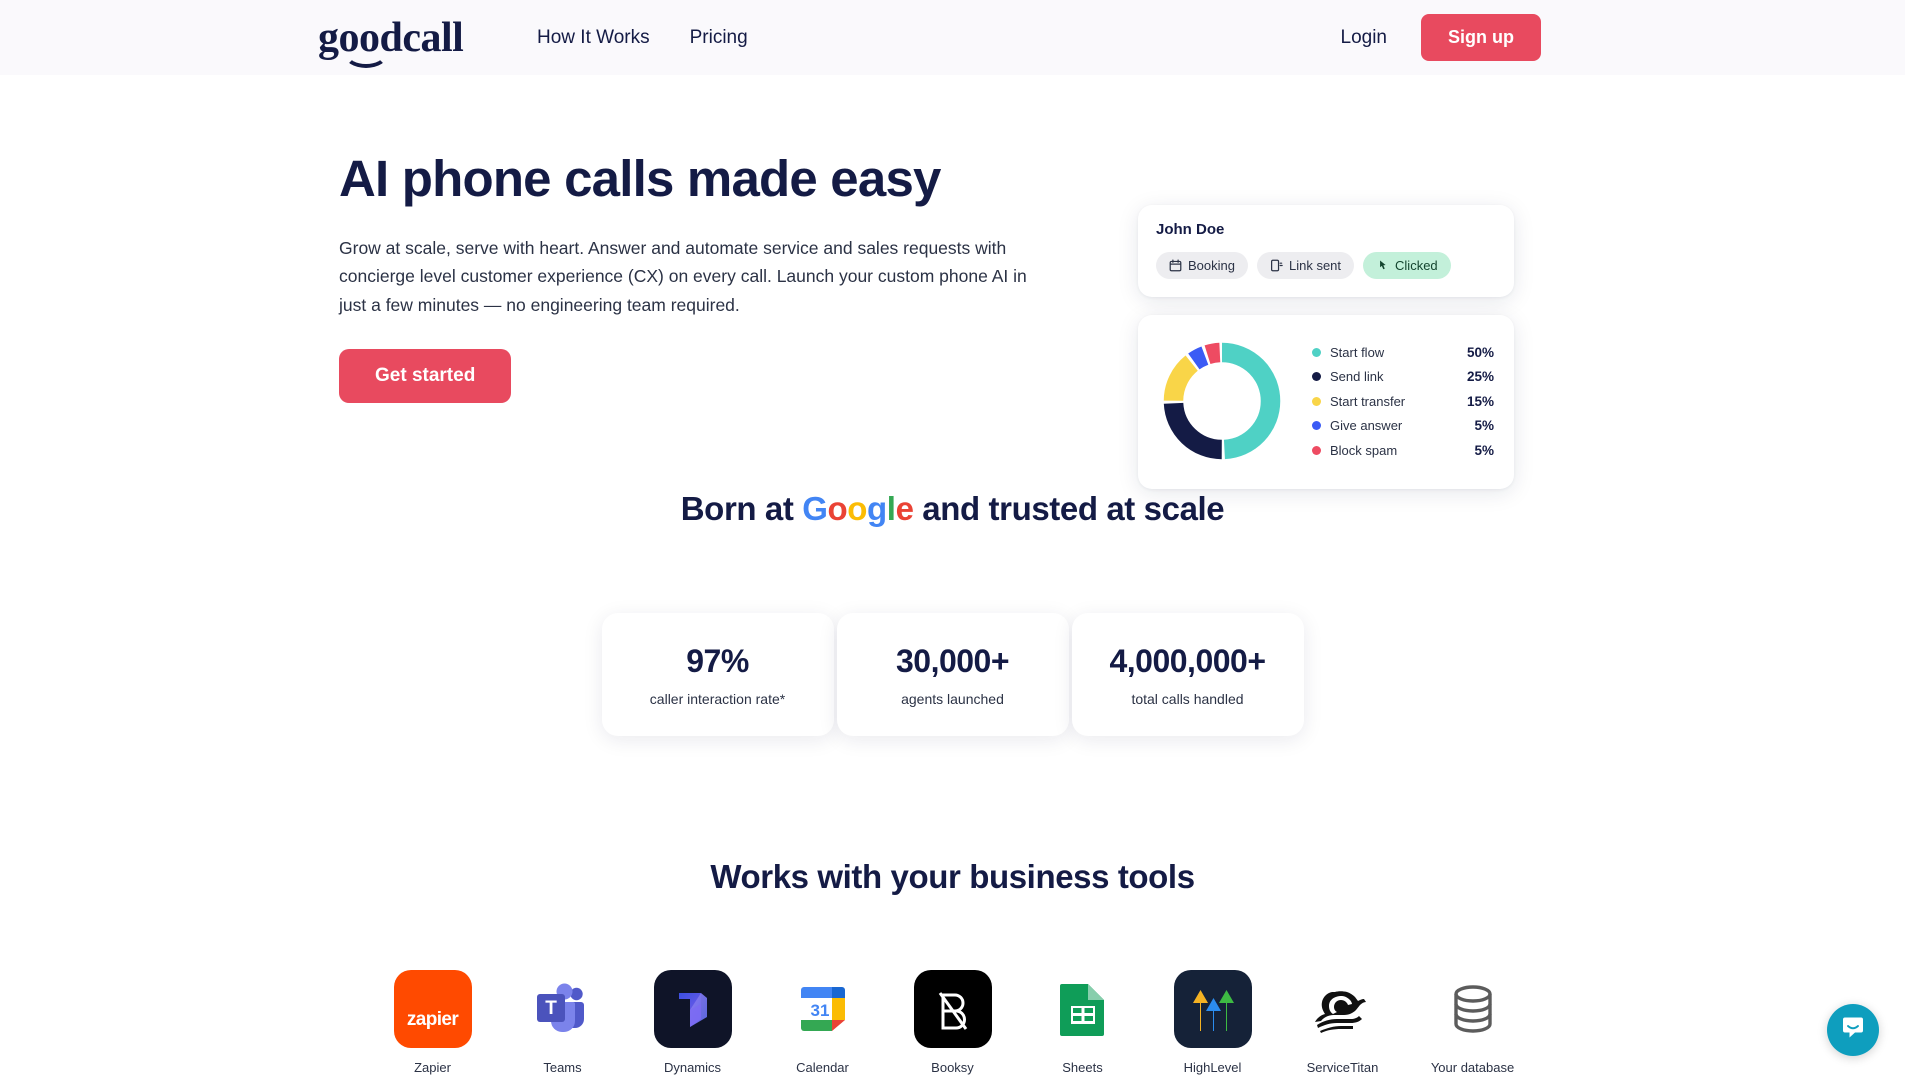  I want to click on stat-label: caller interaction rate*, so click(717, 698).